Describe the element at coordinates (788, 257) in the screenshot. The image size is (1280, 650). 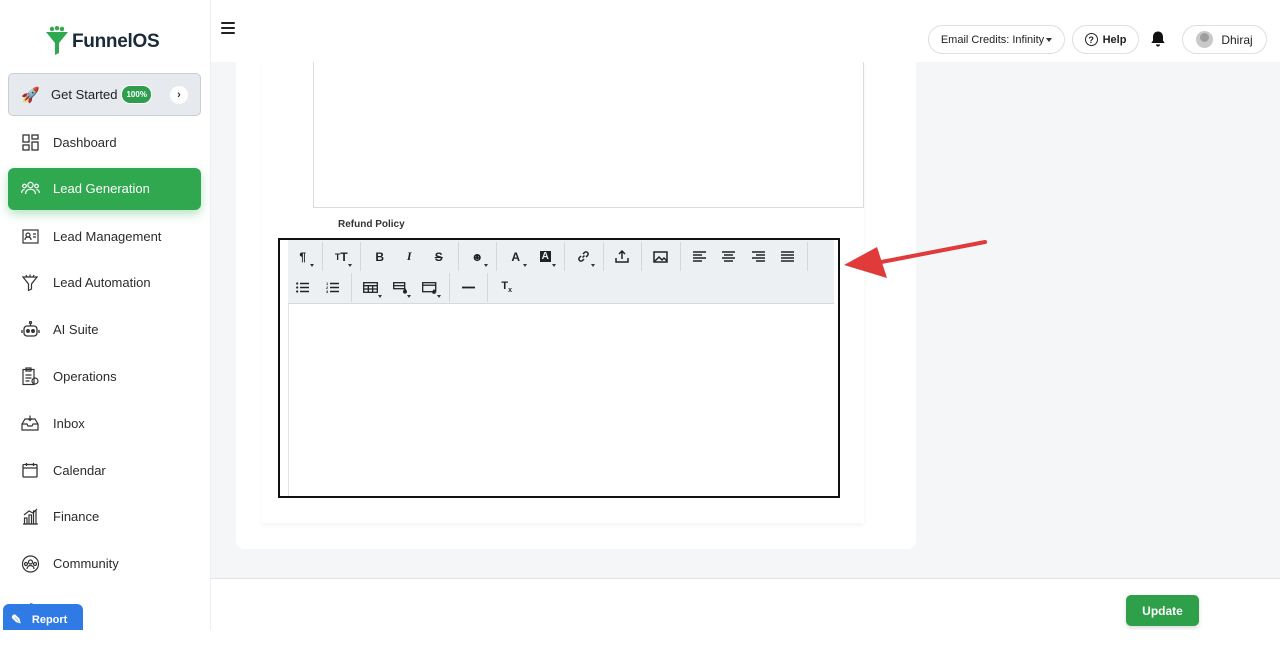
I see `align-justify-icon` at that location.